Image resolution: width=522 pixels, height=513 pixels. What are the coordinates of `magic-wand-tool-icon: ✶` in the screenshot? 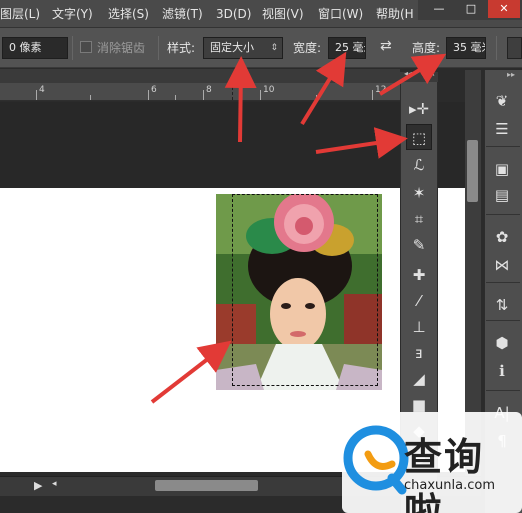 It's located at (419, 193).